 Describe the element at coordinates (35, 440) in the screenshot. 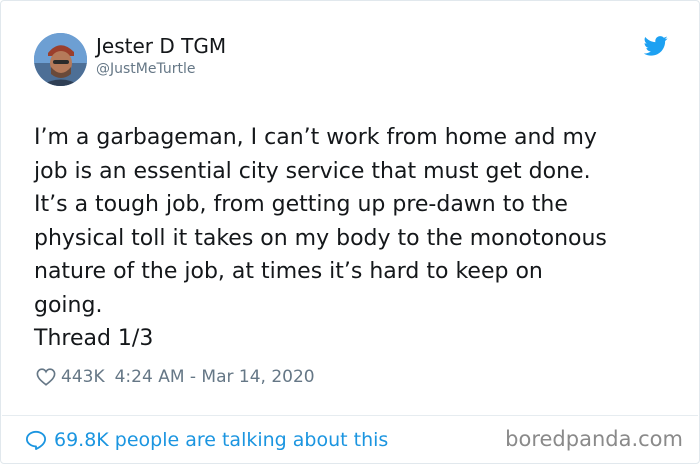

I see `speech-bubble-icon` at that location.